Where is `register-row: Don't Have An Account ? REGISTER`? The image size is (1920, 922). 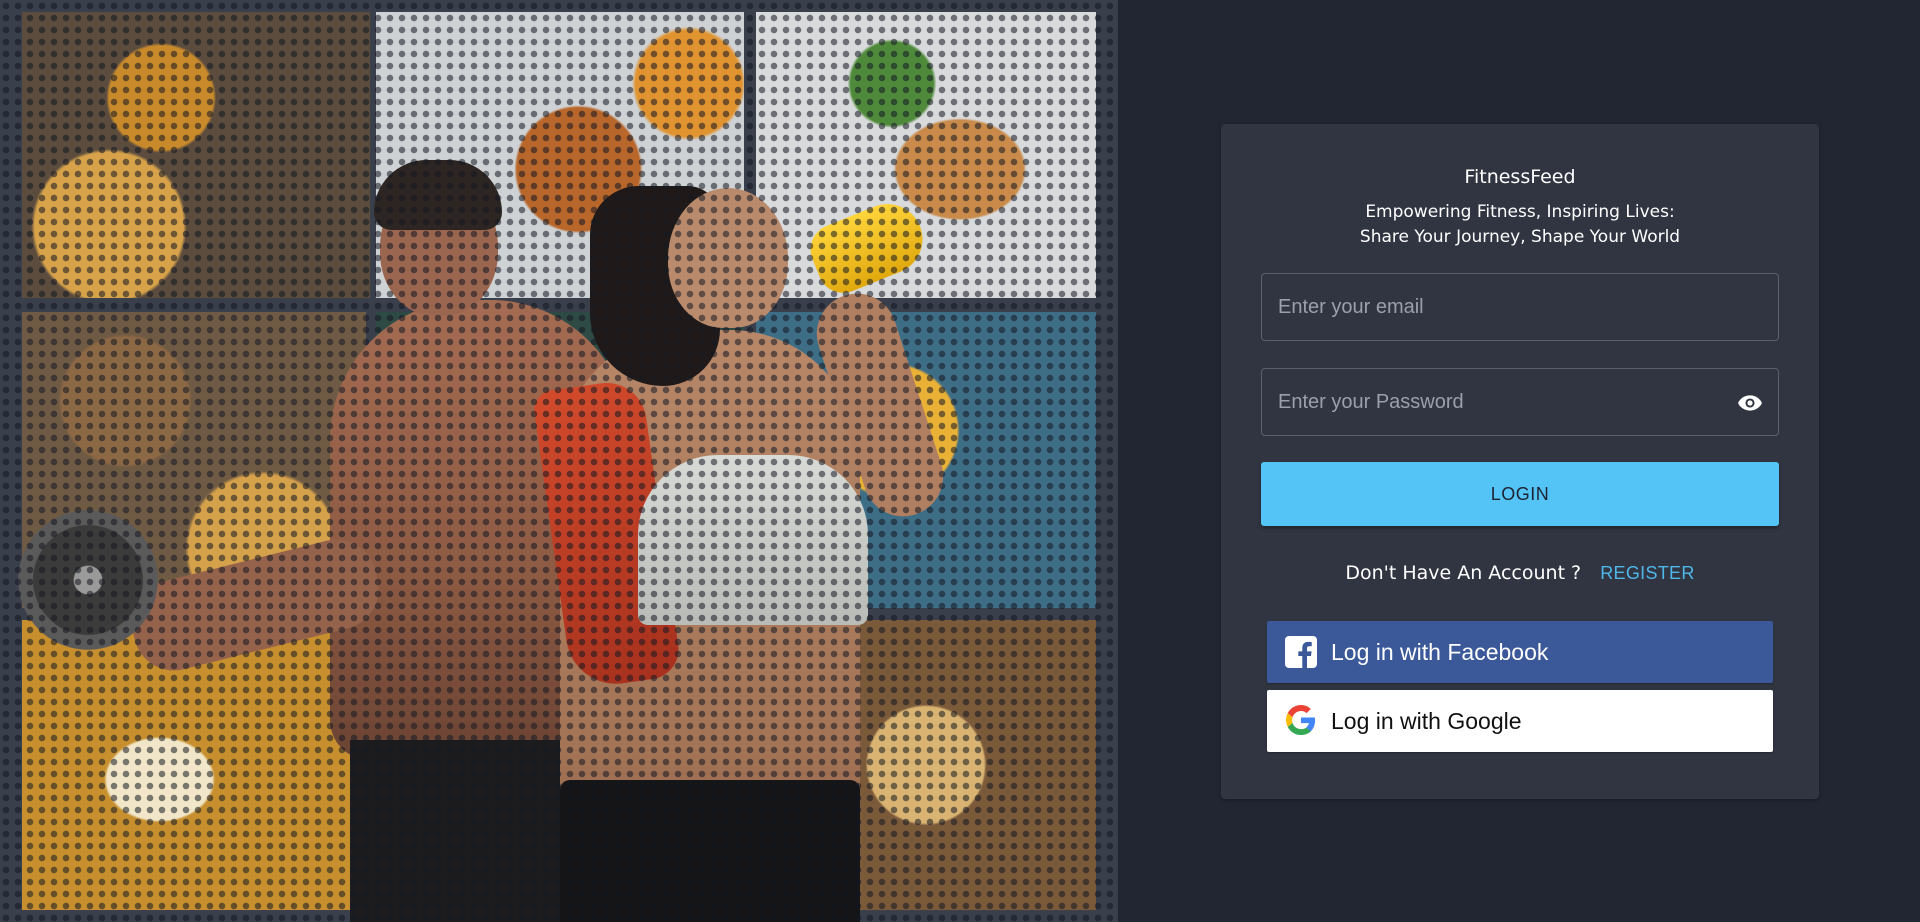 register-row: Don't Have An Account ? REGISTER is located at coordinates (1520, 573).